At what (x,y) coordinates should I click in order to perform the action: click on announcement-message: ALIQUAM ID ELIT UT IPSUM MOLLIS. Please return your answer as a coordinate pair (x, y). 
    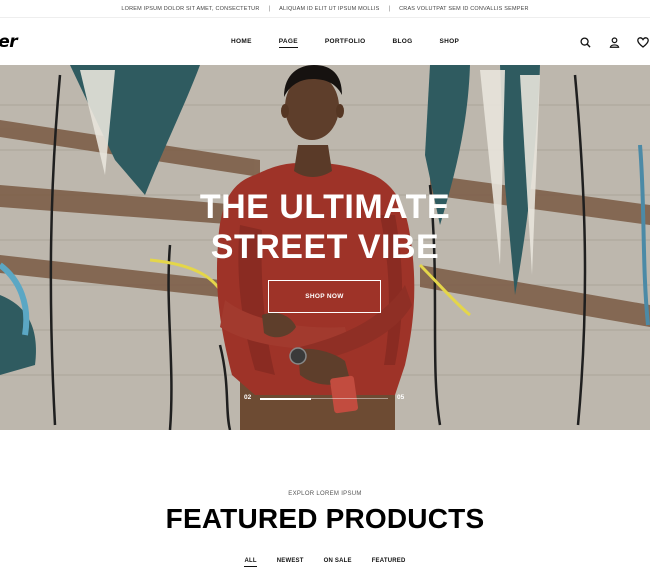
    Looking at the image, I should click on (329, 8).